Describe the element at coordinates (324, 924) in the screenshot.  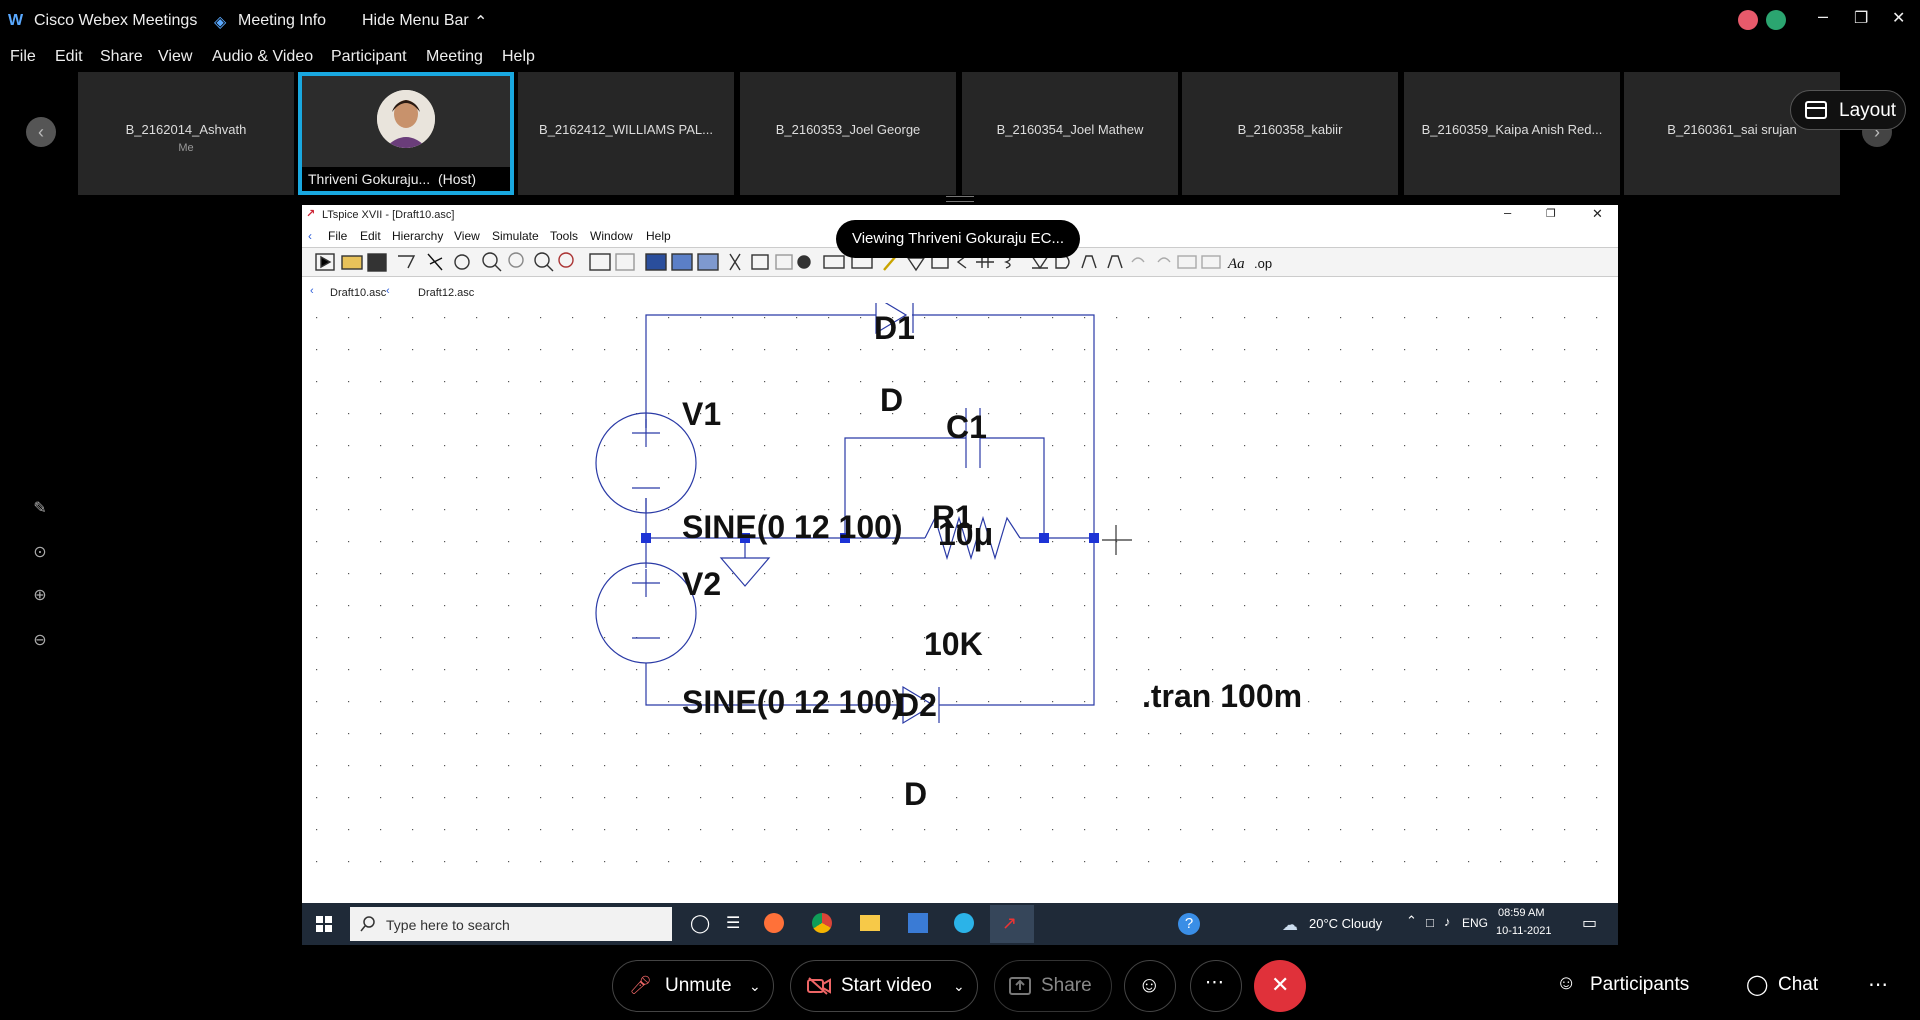
I see `windows-start-icon` at that location.